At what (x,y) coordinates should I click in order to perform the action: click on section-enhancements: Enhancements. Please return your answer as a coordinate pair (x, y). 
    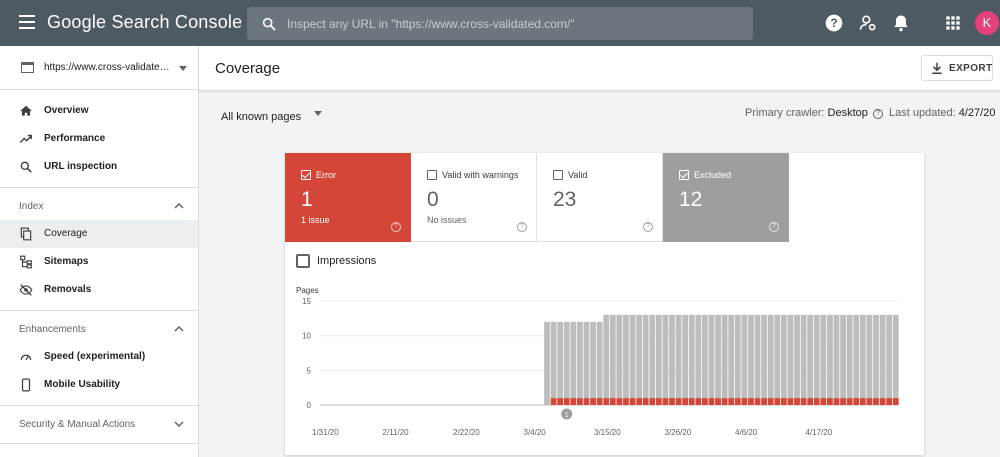
    Looking at the image, I should click on (99, 329).